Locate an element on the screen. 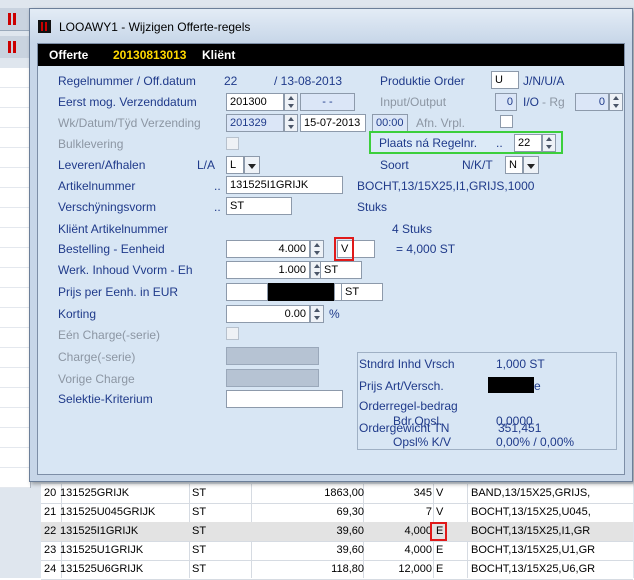  leveren-select: L is located at coordinates (235, 165).